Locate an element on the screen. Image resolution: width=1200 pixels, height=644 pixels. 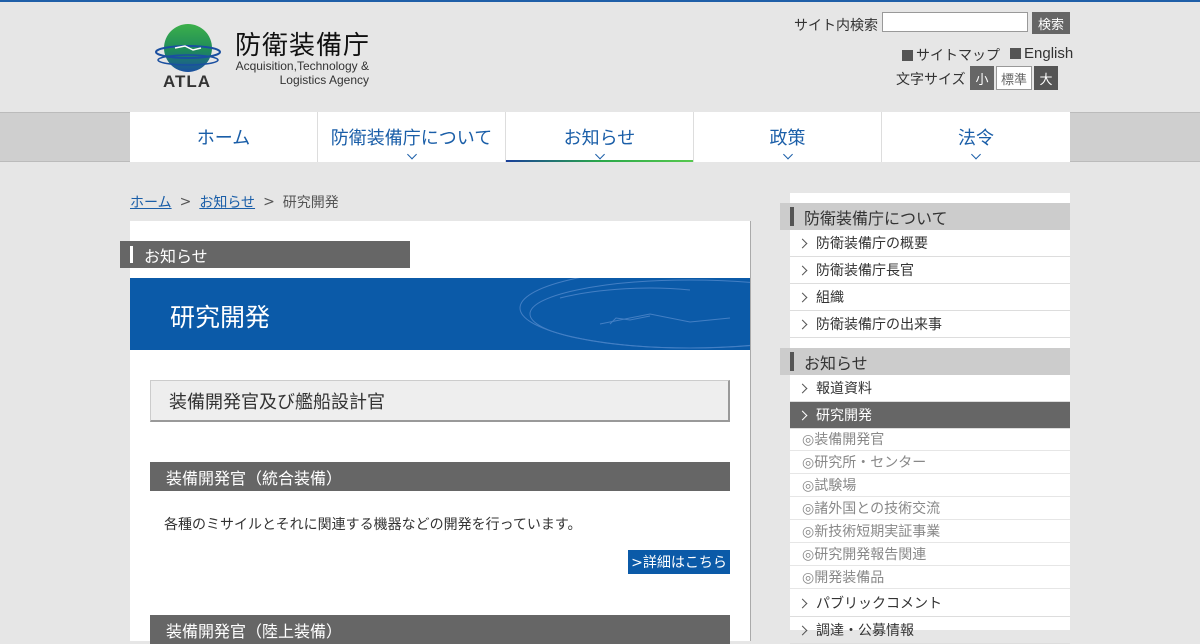
nav-item-news: お知らせ is located at coordinates (600, 137).